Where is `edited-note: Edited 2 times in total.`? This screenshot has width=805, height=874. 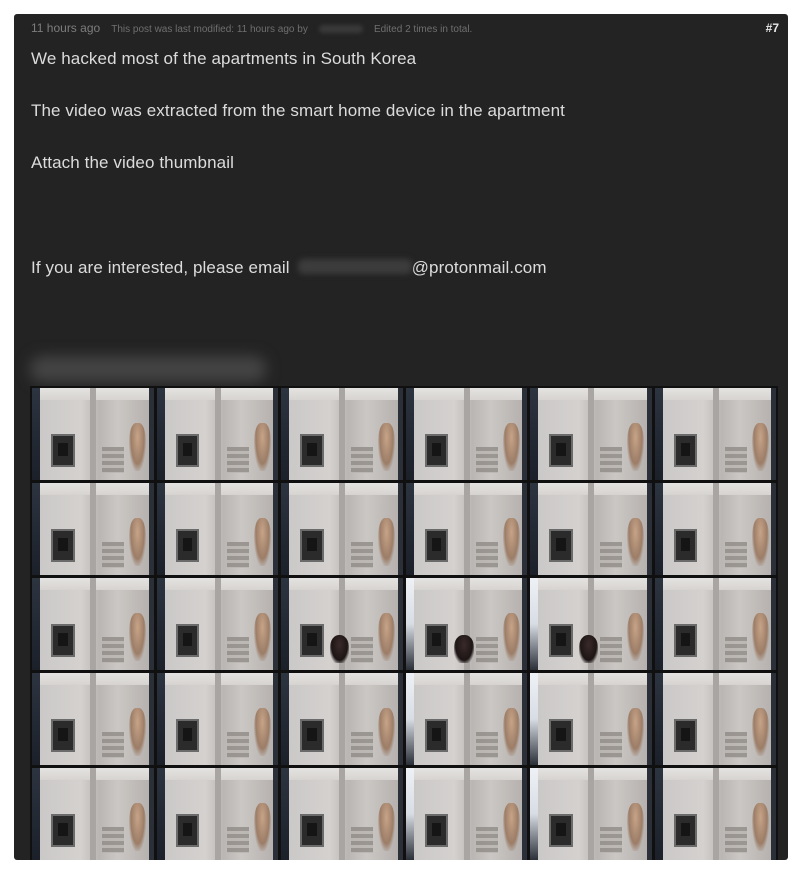
edited-note: Edited 2 times in total. is located at coordinates (423, 29).